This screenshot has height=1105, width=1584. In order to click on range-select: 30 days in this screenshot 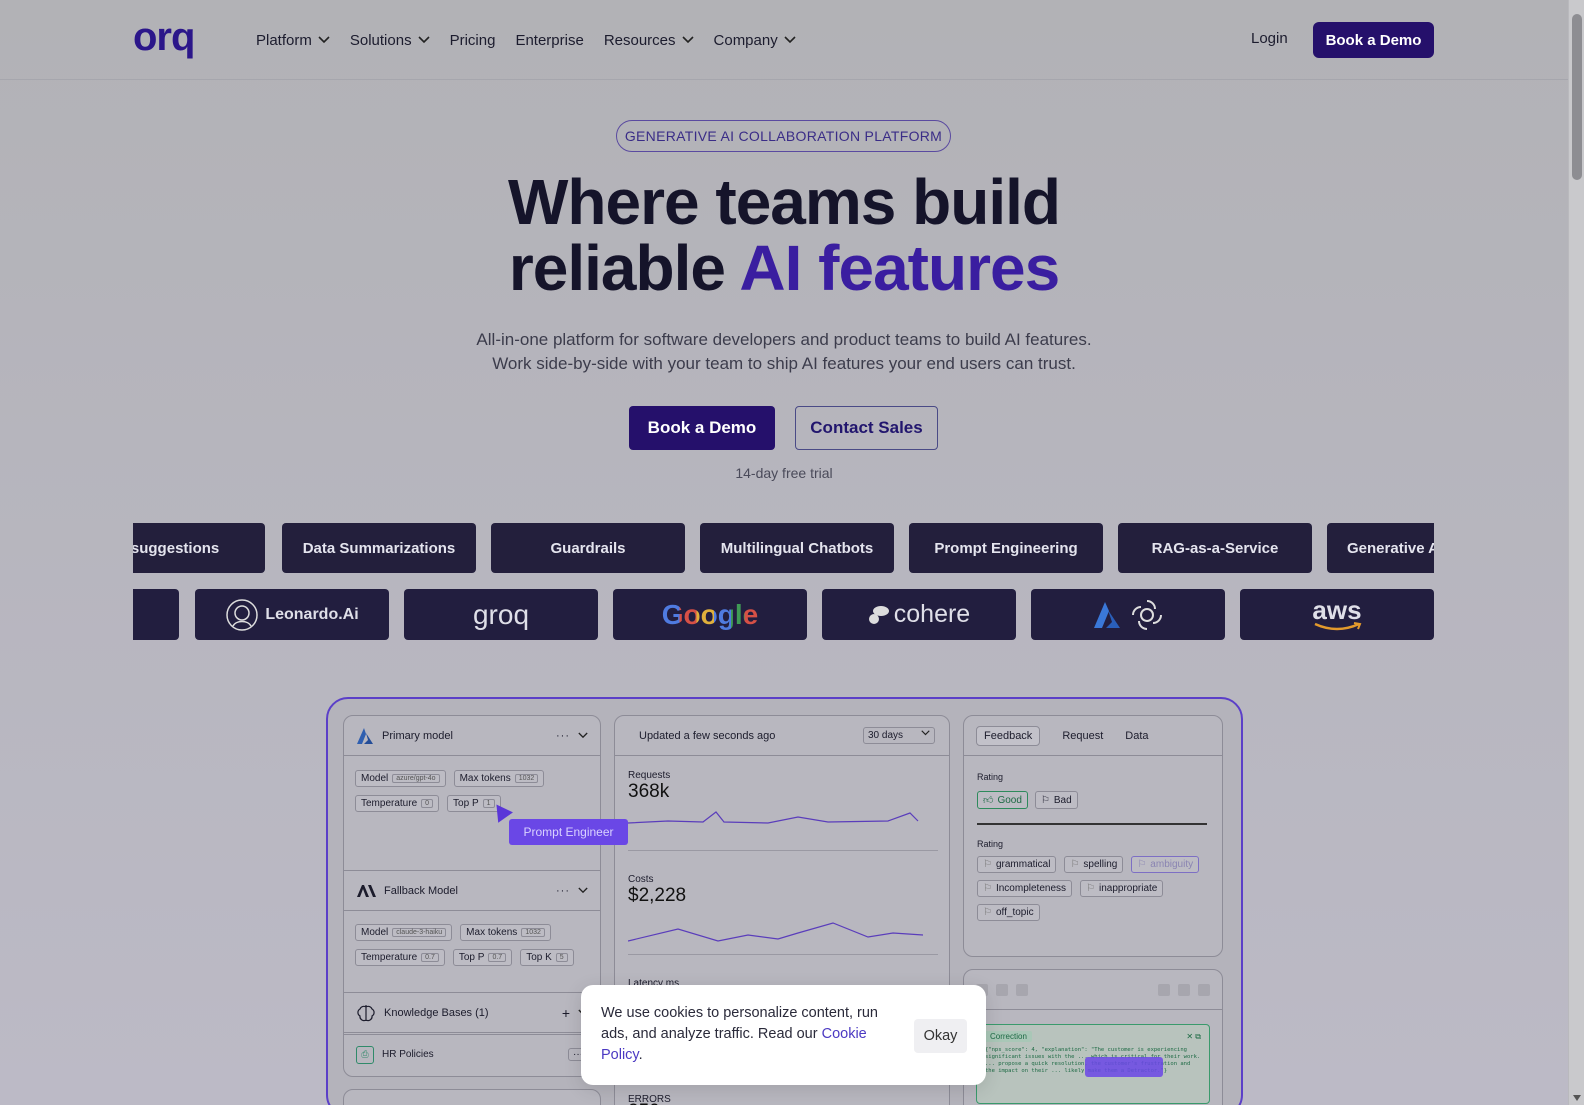, I will do `click(899, 735)`.